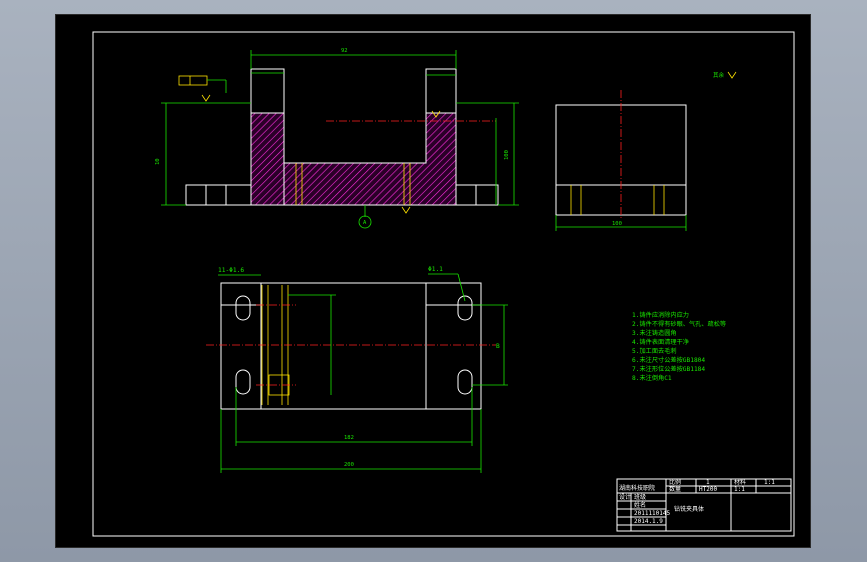 The image size is (867, 562). Describe the element at coordinates (654, 351) in the screenshot. I see `note-5: 5.加工面去毛刺` at that location.